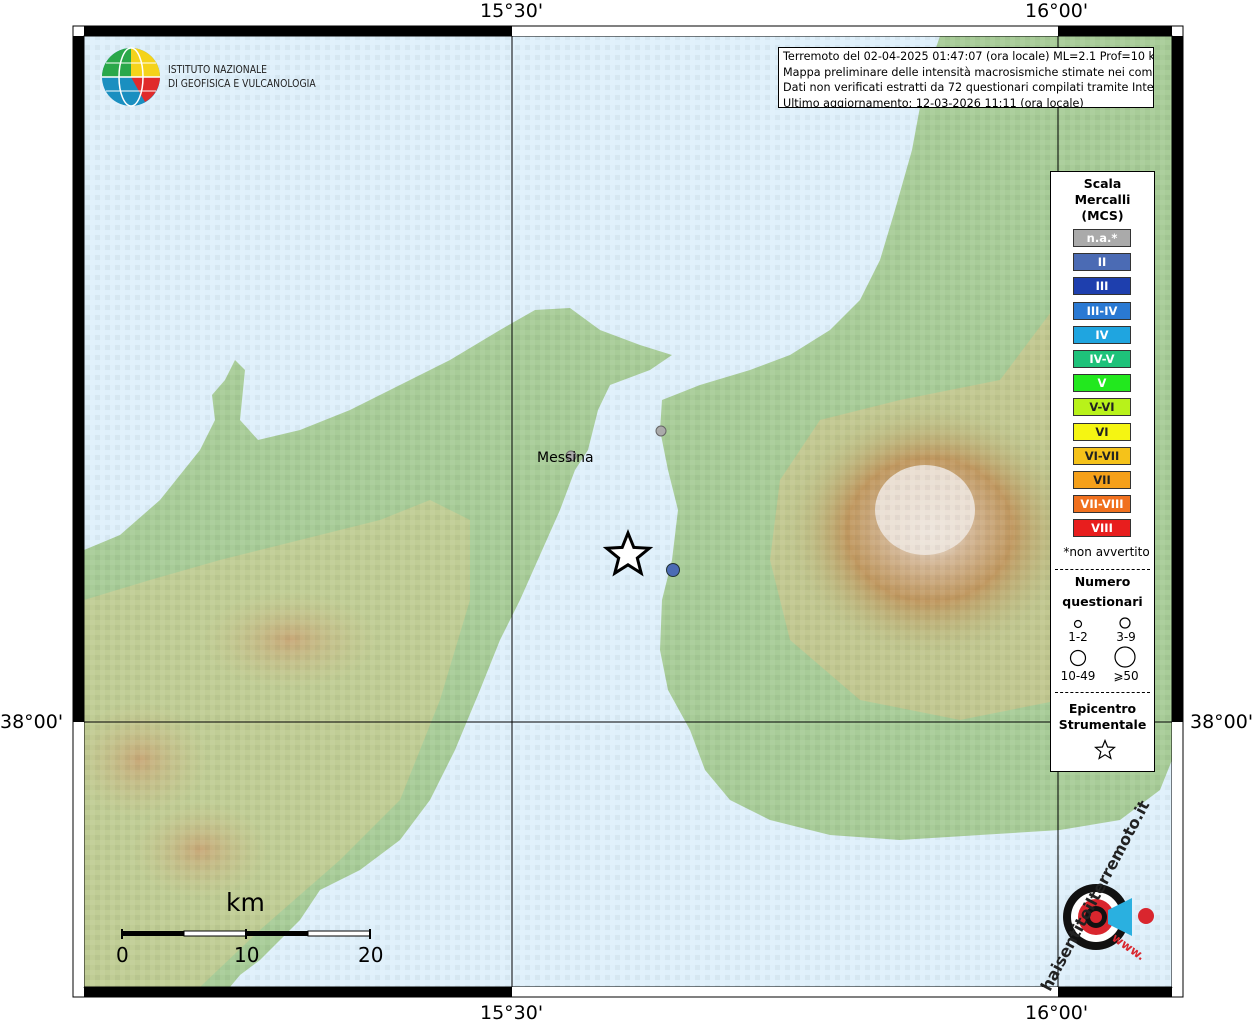 This screenshot has width=1255, height=1024. What do you see at coordinates (245, 902) in the screenshot?
I see `scale-unit-label: km` at bounding box center [245, 902].